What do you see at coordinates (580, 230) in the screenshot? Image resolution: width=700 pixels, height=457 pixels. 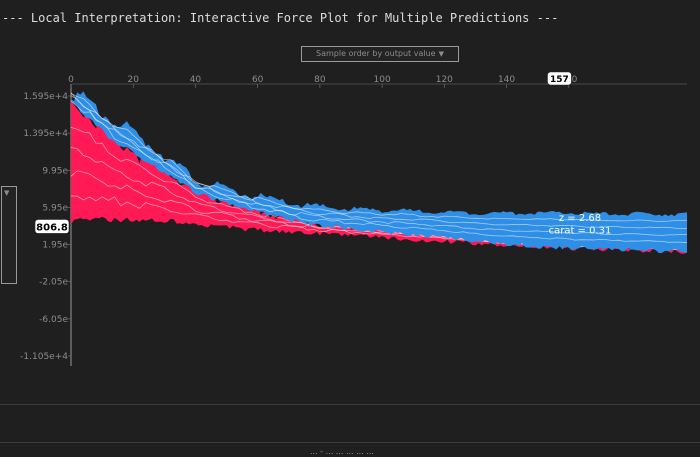 I see `feature-label: carat = 0.31` at bounding box center [580, 230].